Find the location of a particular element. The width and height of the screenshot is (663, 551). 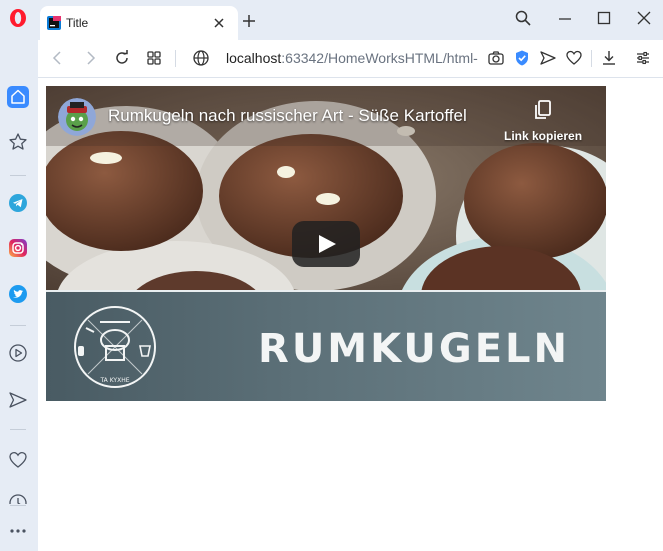

address-field: localhost:63342/HomeWorksHTML/html- is located at coordinates (352, 58).